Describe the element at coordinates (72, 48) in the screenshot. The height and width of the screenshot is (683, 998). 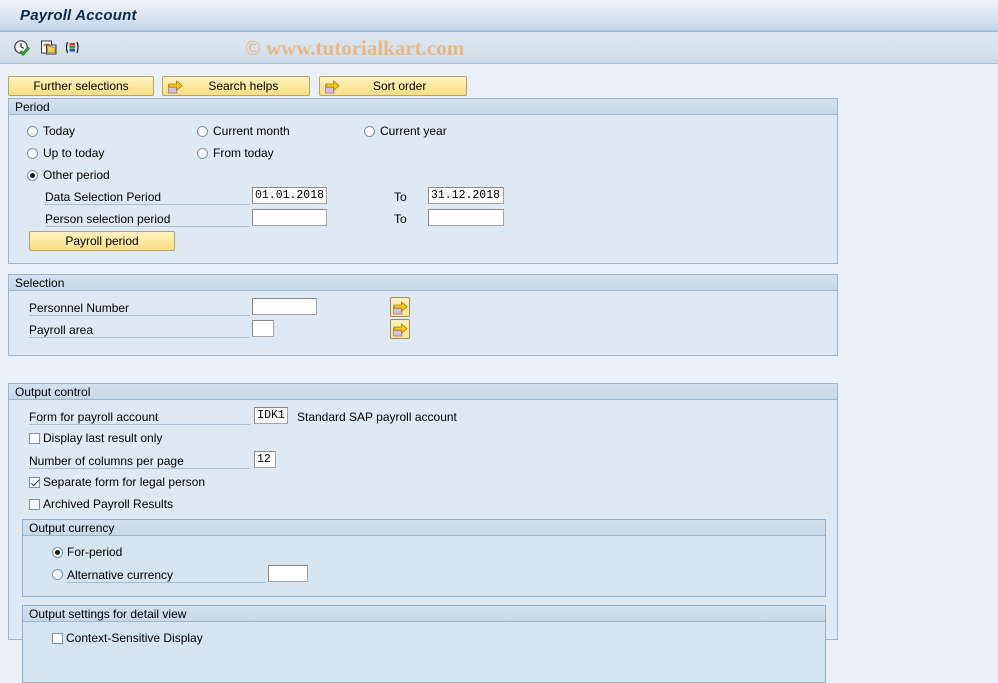
I see `color-bars-icon` at that location.